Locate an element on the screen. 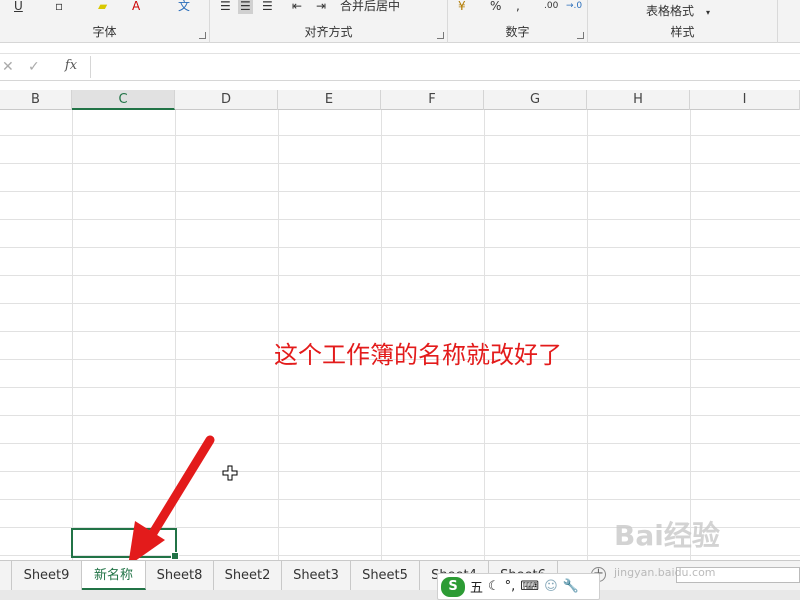  tab-sheet3: Sheet3 is located at coordinates (316, 575).